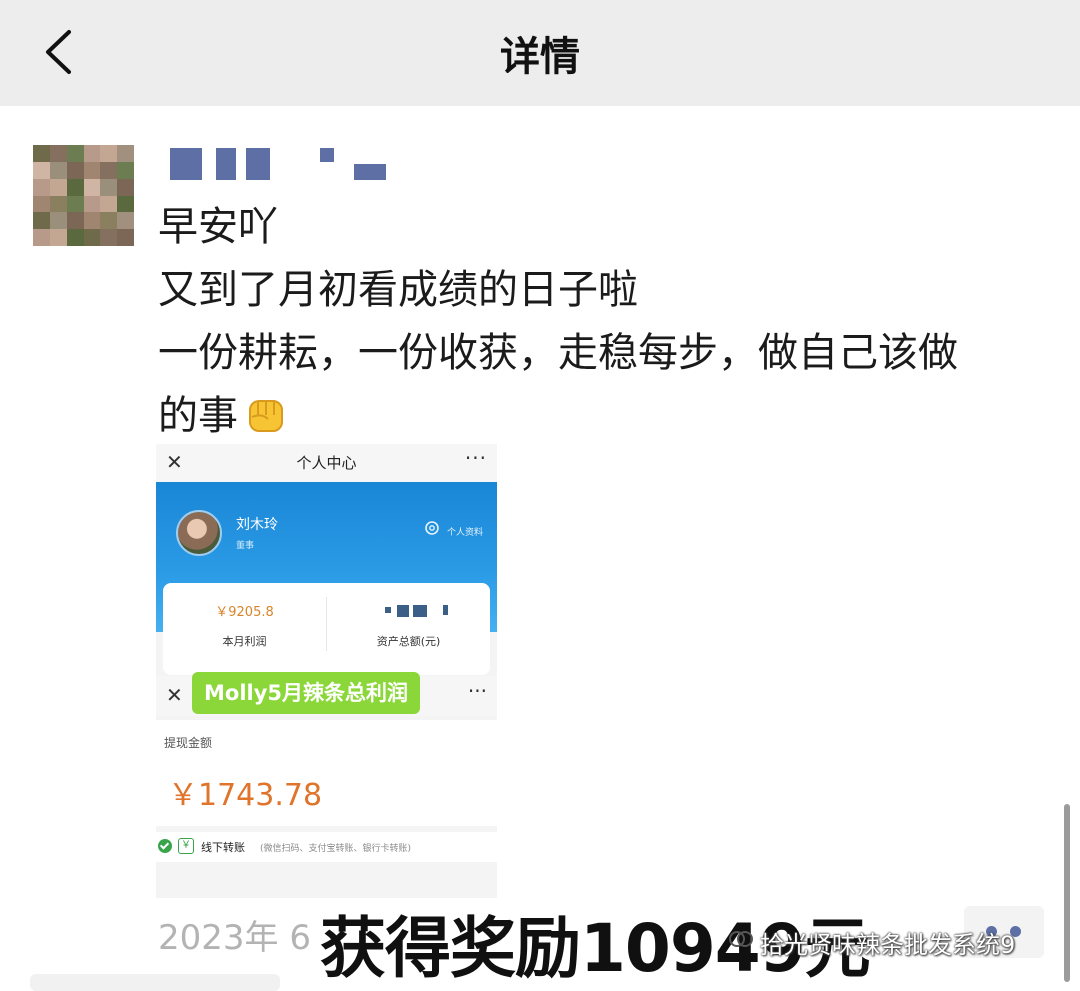 The width and height of the screenshot is (1080, 991). Describe the element at coordinates (165, 846) in the screenshot. I see `check-circle-icon` at that location.